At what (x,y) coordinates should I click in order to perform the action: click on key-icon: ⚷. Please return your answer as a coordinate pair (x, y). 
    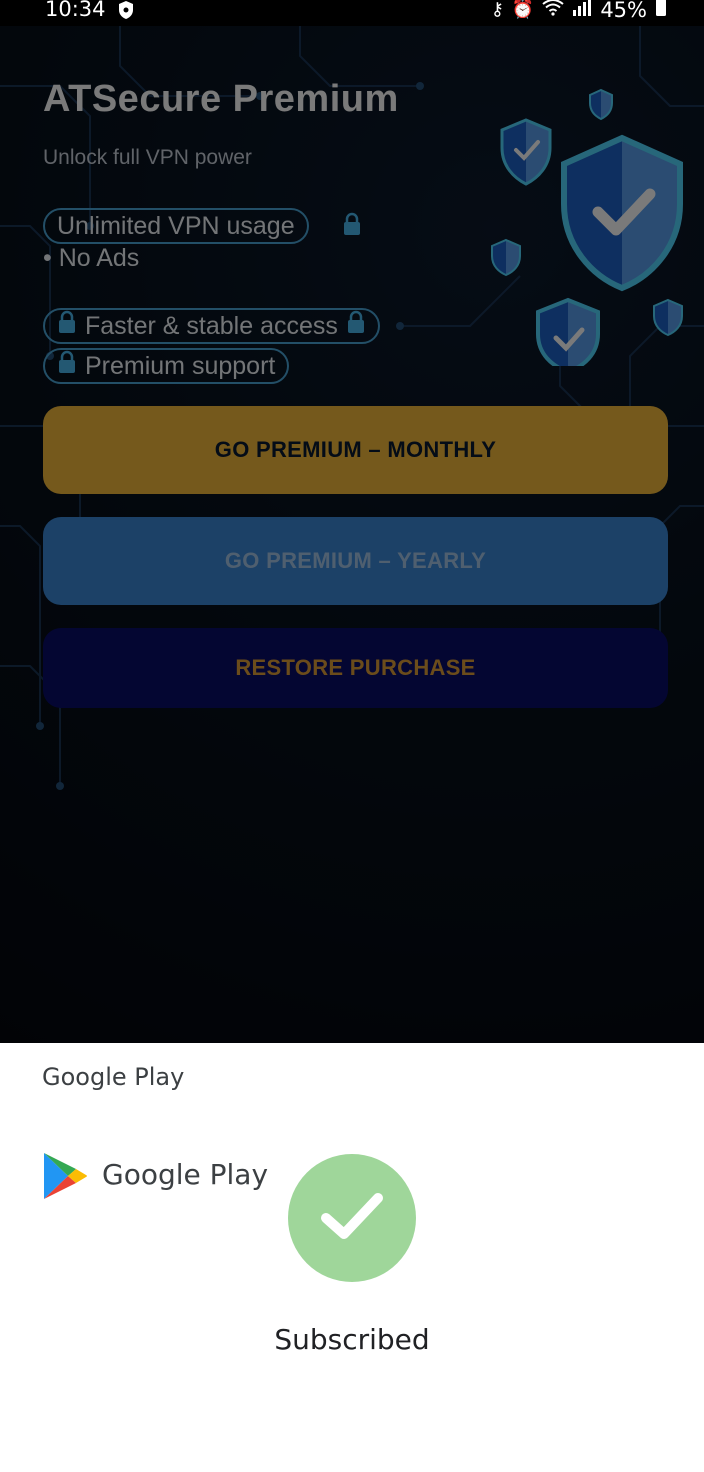
    Looking at the image, I should click on (497, 10).